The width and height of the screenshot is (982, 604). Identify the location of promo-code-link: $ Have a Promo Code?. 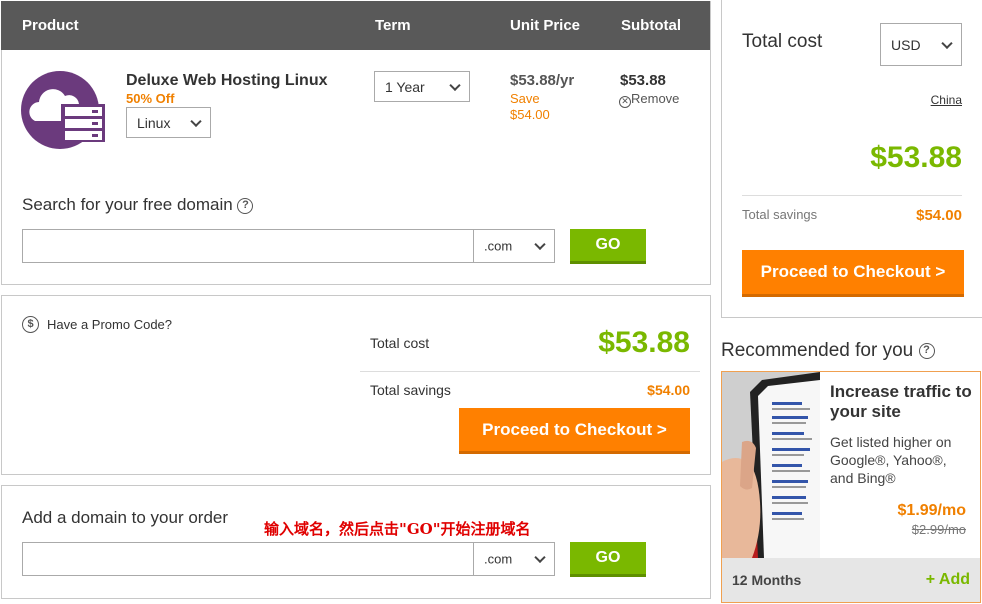
(97, 325).